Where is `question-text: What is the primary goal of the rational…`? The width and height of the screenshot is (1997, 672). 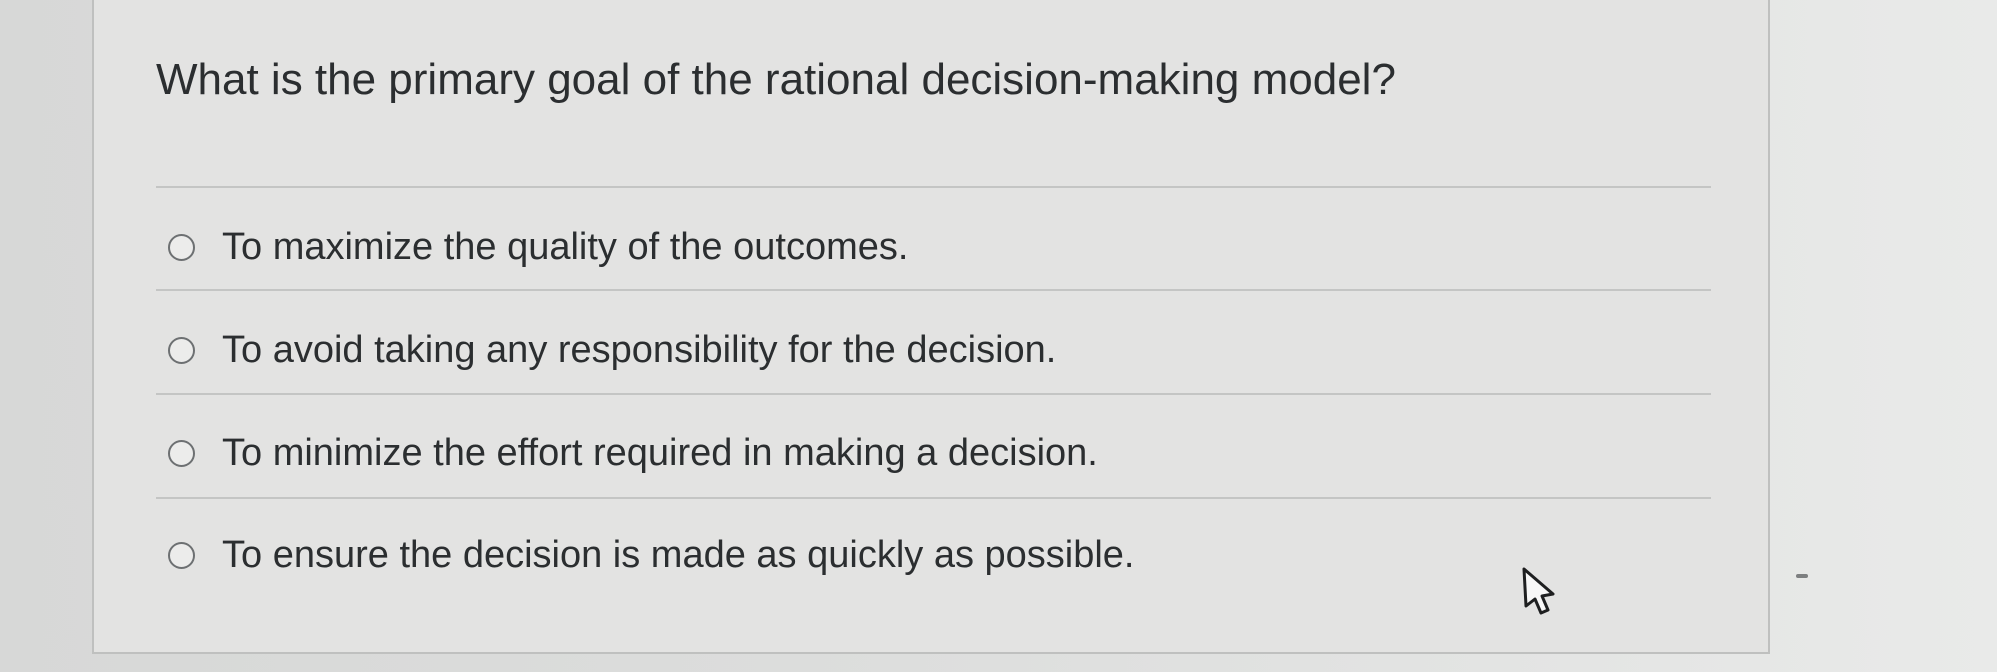 question-text: What is the primary goal of the rational… is located at coordinates (776, 79).